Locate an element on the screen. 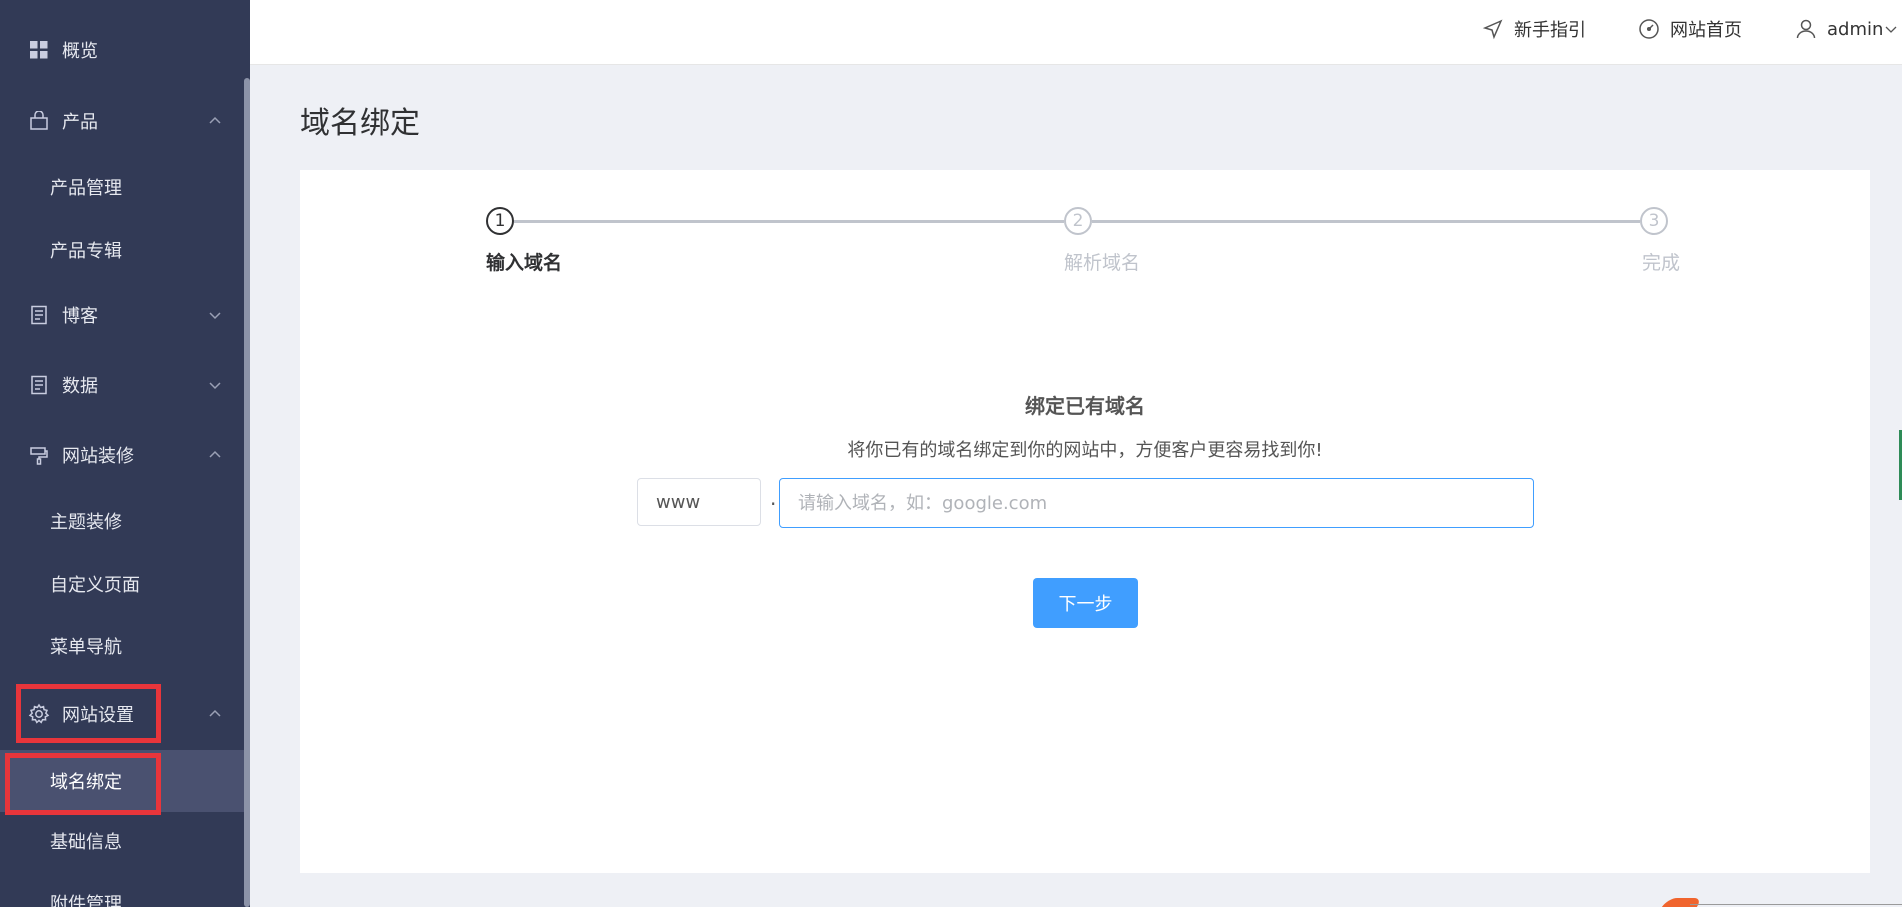 This screenshot has width=1902, height=907. step-1-label: 输入域名 is located at coordinates (524, 263).